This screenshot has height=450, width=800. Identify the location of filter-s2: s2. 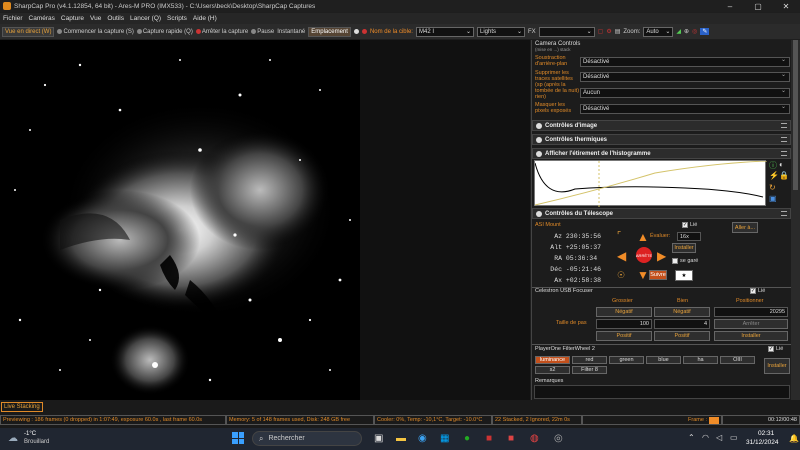
(552, 370).